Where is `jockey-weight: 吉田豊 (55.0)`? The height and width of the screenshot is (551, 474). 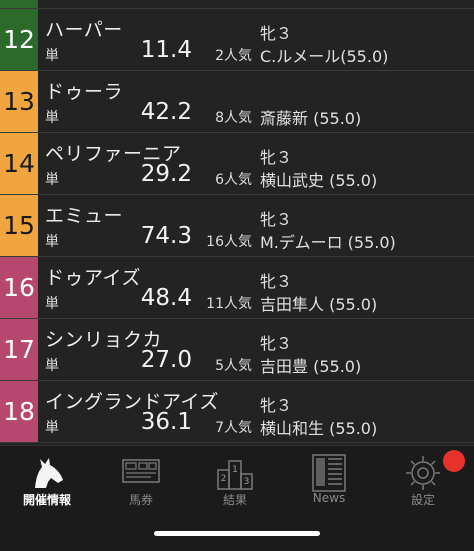 jockey-weight: 吉田豊 (55.0) is located at coordinates (311, 366).